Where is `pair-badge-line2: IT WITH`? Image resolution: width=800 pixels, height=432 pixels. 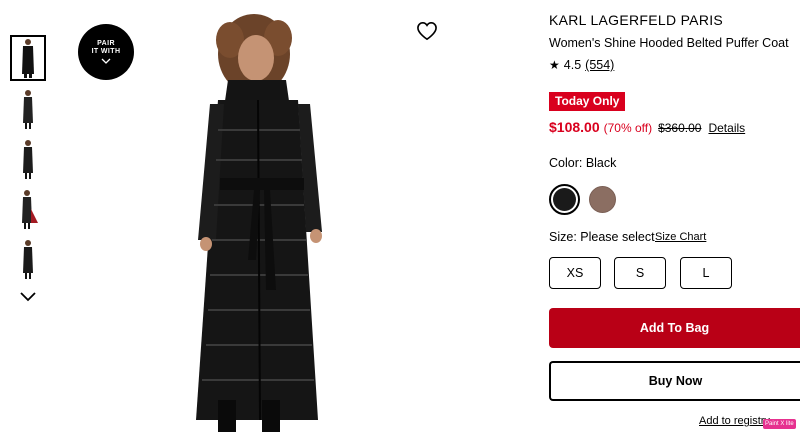
pair-badge-line2: IT WITH is located at coordinates (106, 51).